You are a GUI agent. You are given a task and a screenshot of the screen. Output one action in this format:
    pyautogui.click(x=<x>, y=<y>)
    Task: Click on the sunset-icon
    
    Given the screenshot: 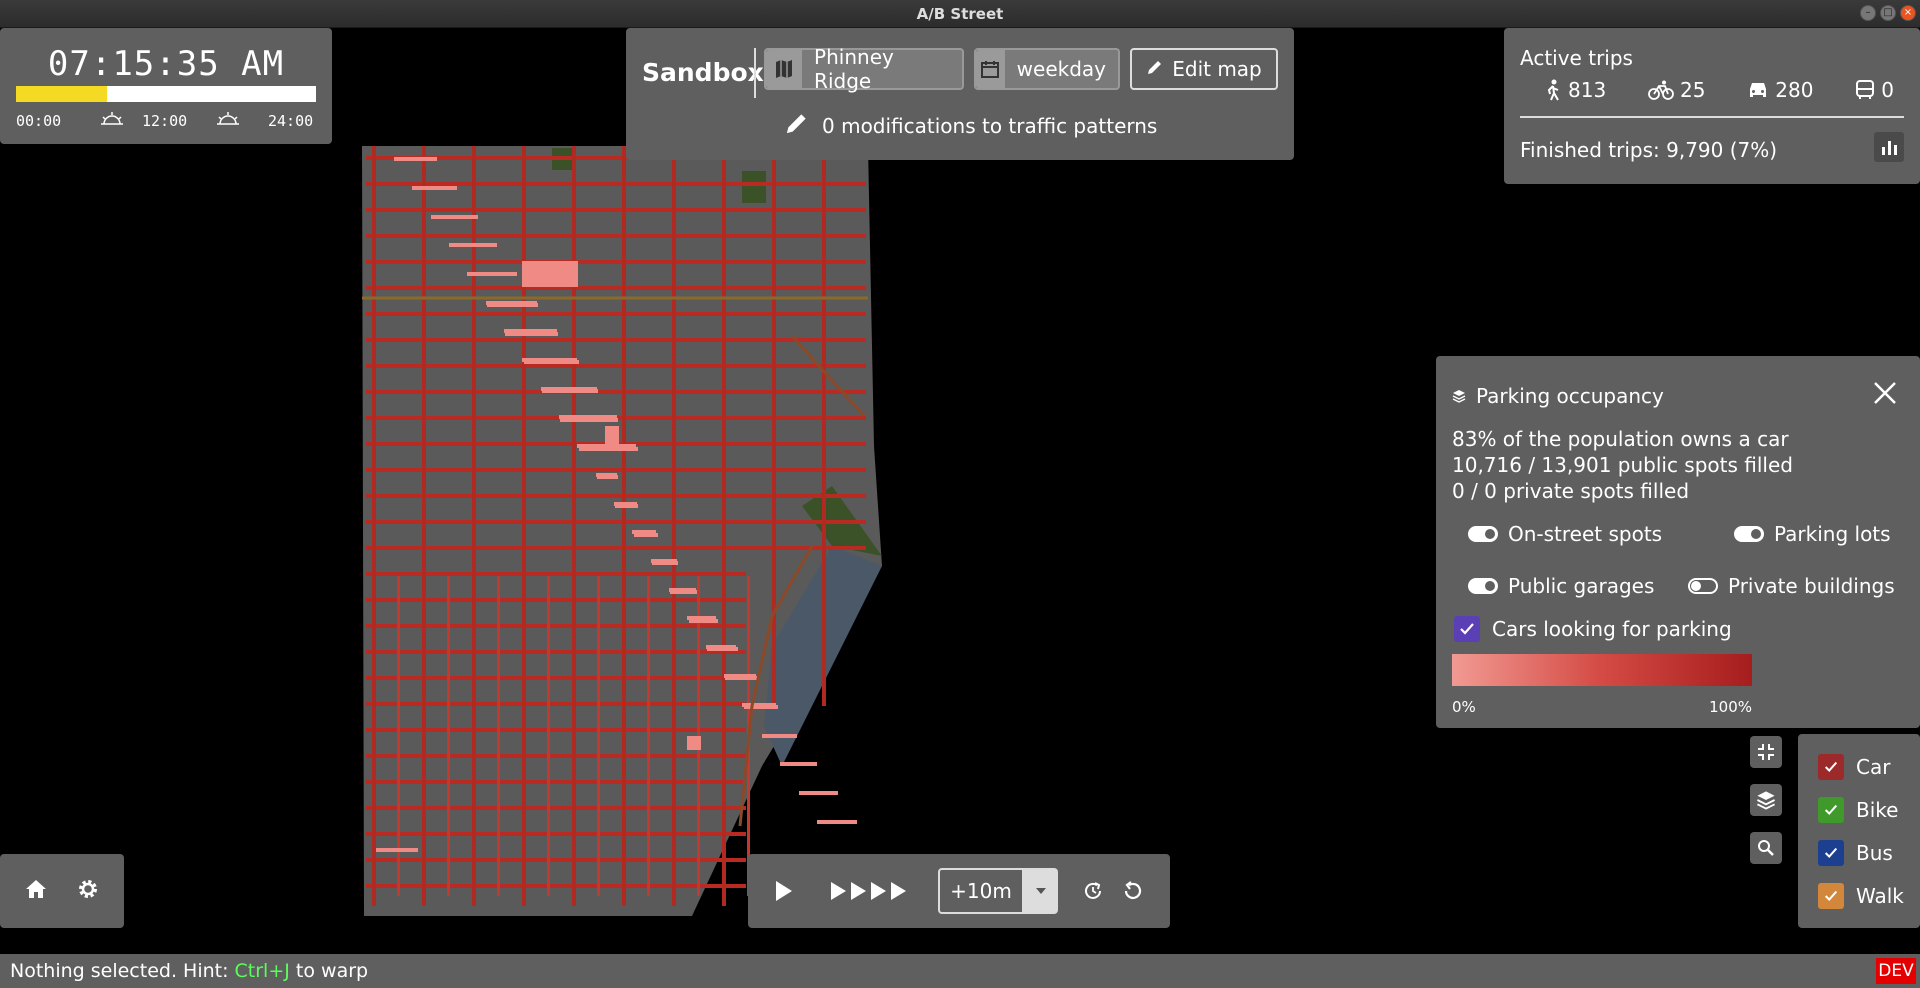 What is the action you would take?
    pyautogui.click(x=228, y=121)
    